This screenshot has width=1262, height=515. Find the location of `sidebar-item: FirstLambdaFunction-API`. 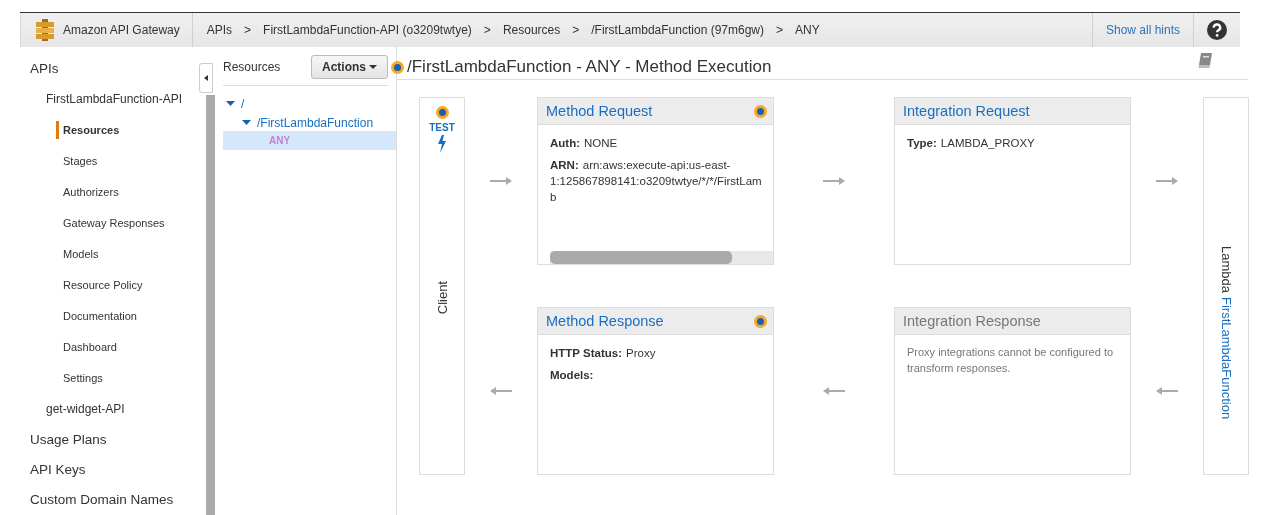

sidebar-item: FirstLambdaFunction-API is located at coordinates (99, 98).